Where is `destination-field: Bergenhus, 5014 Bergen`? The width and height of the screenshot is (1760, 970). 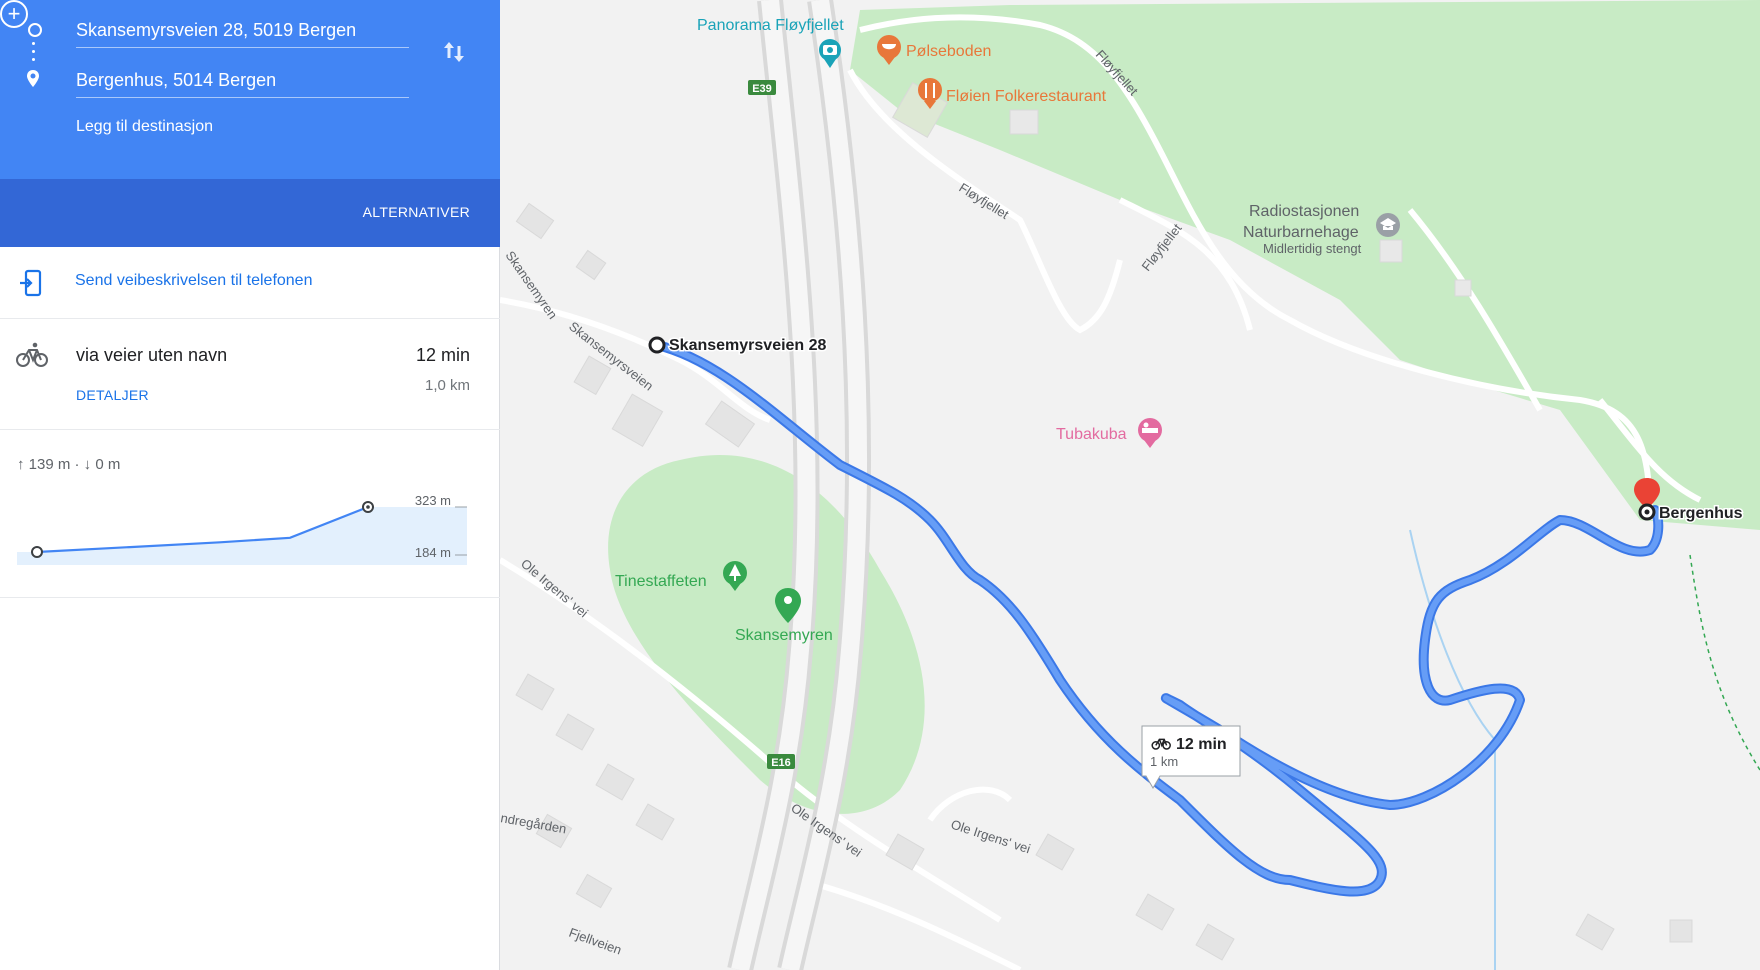 destination-field: Bergenhus, 5014 Bergen is located at coordinates (242, 76).